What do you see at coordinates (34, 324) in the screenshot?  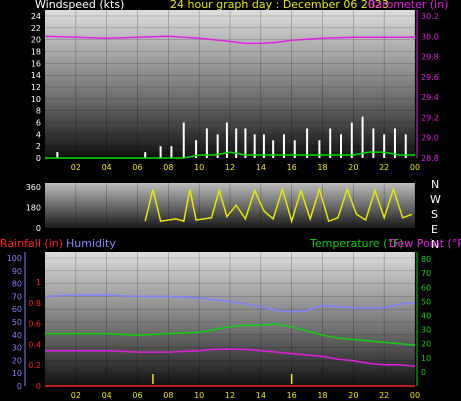 I see `rain-y-tick: 0.6` at bounding box center [34, 324].